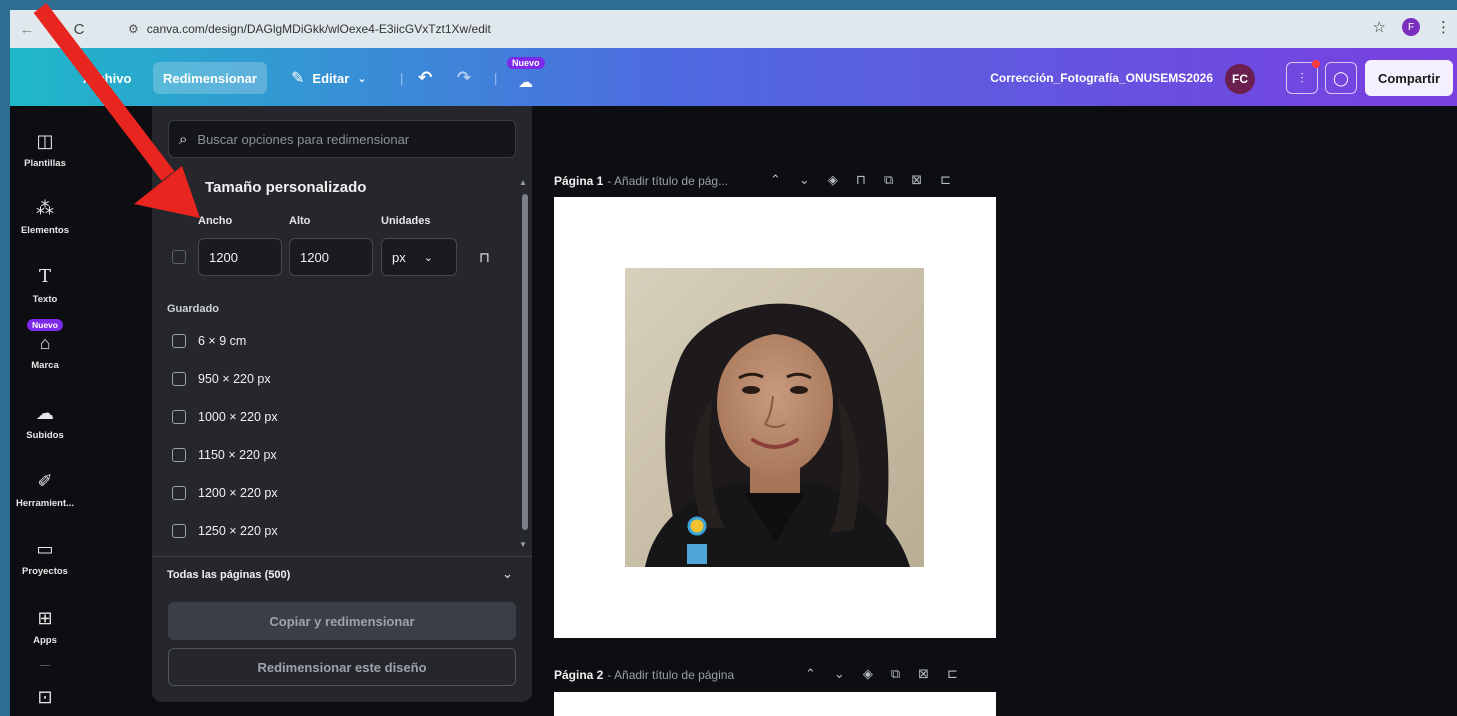 The width and height of the screenshot is (1457, 716). What do you see at coordinates (525, 82) in the screenshot?
I see `cloud-save-icon: ☁` at bounding box center [525, 82].